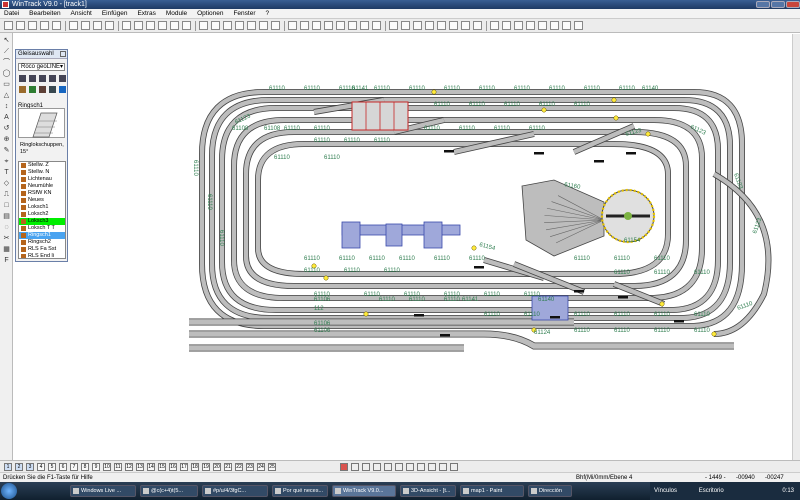 Image resolution: width=800 pixels, height=500 pixels. Describe the element at coordinates (6, 74) in the screenshot. I see `circle-tool-icon: ◯` at that location.